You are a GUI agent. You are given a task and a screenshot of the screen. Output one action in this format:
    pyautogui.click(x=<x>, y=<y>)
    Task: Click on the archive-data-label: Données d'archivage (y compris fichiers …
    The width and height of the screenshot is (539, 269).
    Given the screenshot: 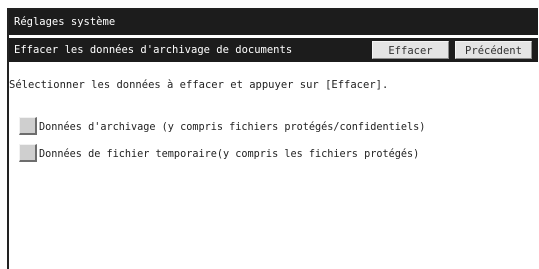 What is the action you would take?
    pyautogui.click(x=232, y=127)
    